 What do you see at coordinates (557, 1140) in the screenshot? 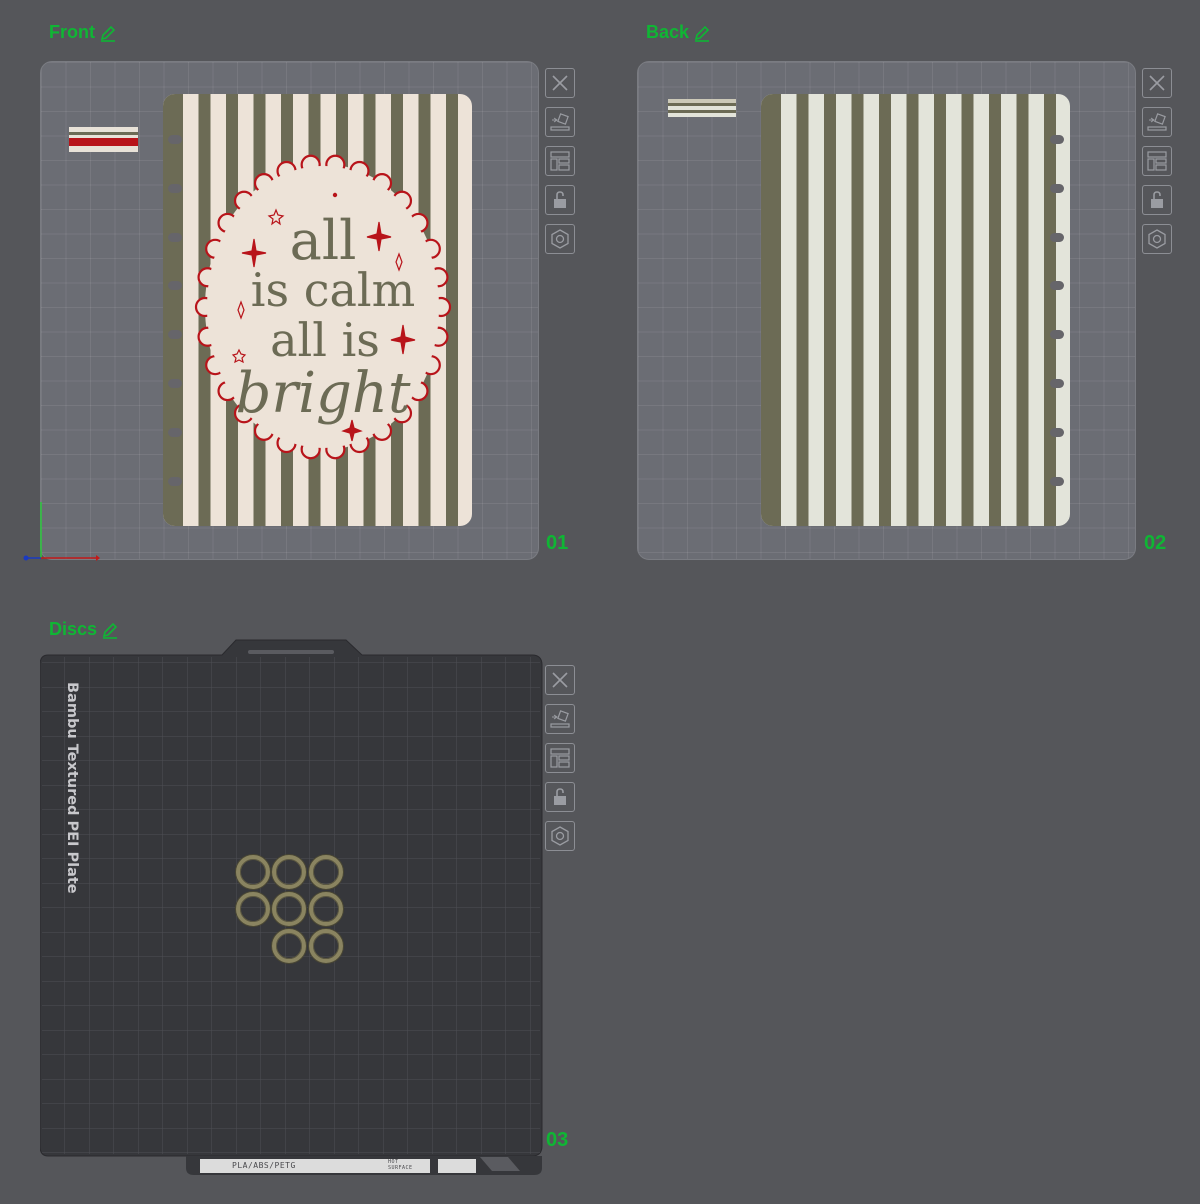
I see `plate-number: 03` at bounding box center [557, 1140].